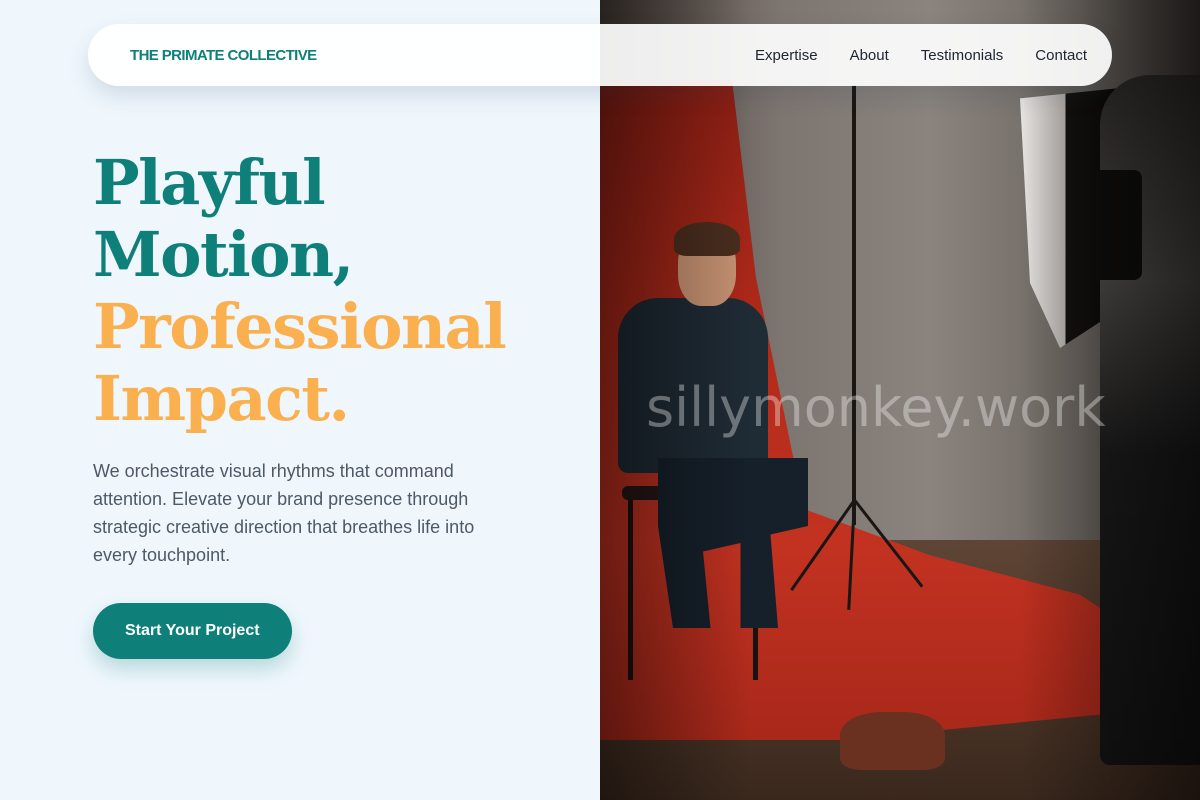 The width and height of the screenshot is (1200, 800). I want to click on headline-line-4: Impact., so click(221, 398).